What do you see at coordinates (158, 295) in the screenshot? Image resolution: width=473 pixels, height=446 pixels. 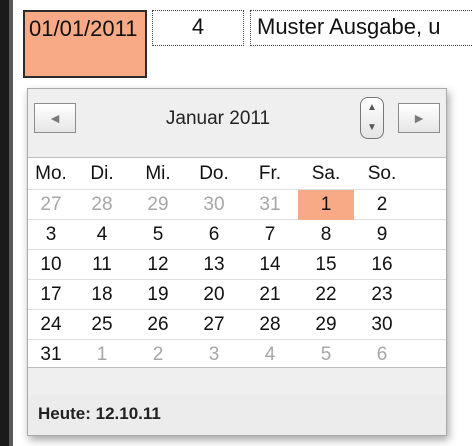 I see `day-cell: 19` at bounding box center [158, 295].